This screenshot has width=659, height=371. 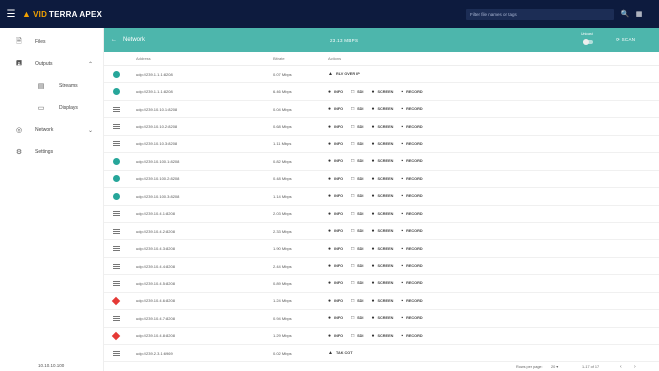 I want to click on chevron-down-icon: ⌄, so click(x=90, y=130).